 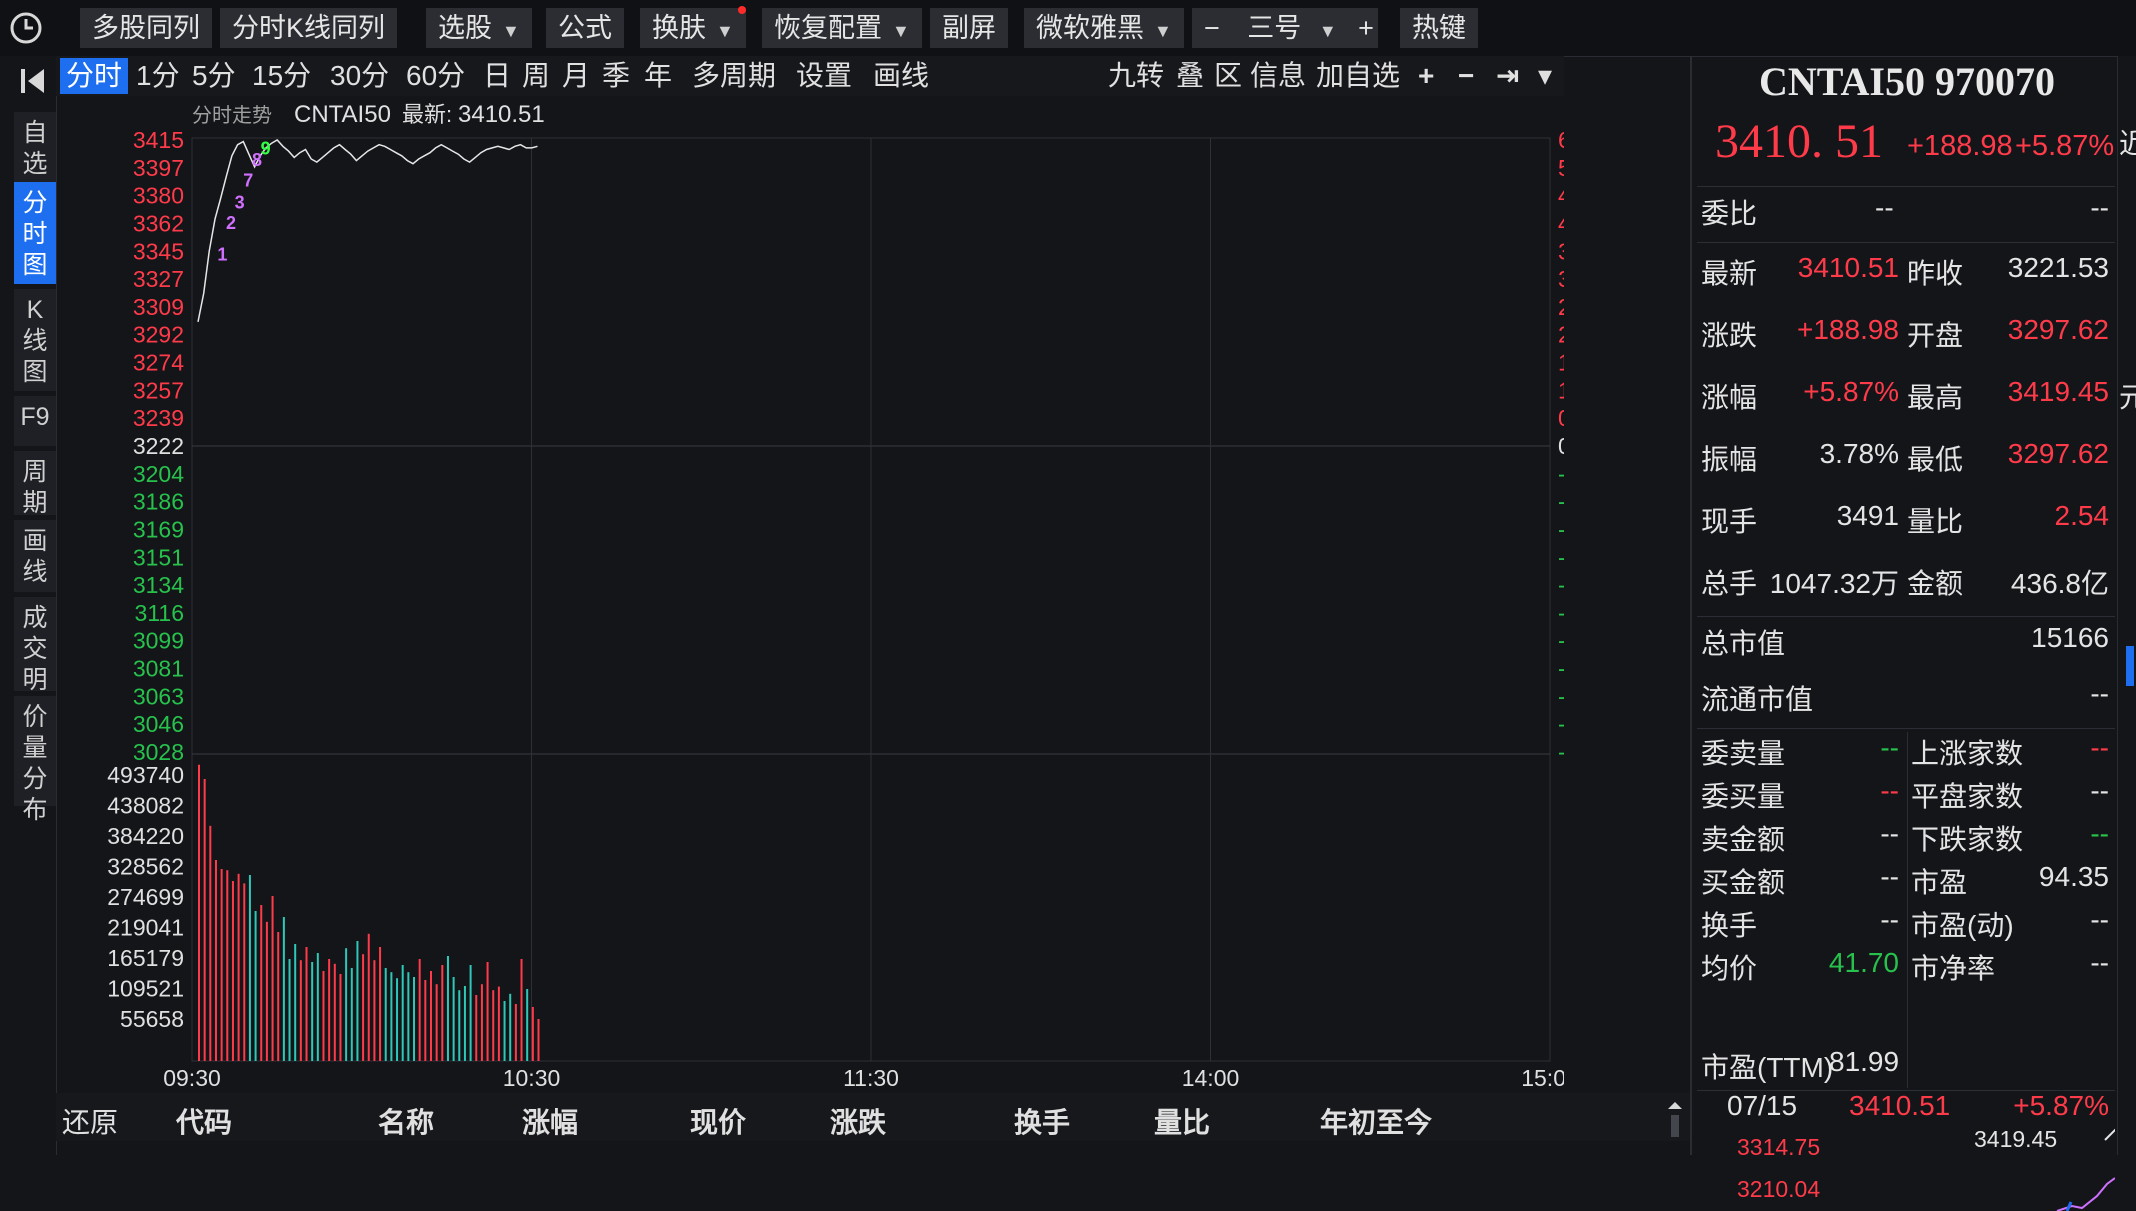 I want to click on formula-button: 公式, so click(x=585, y=28).